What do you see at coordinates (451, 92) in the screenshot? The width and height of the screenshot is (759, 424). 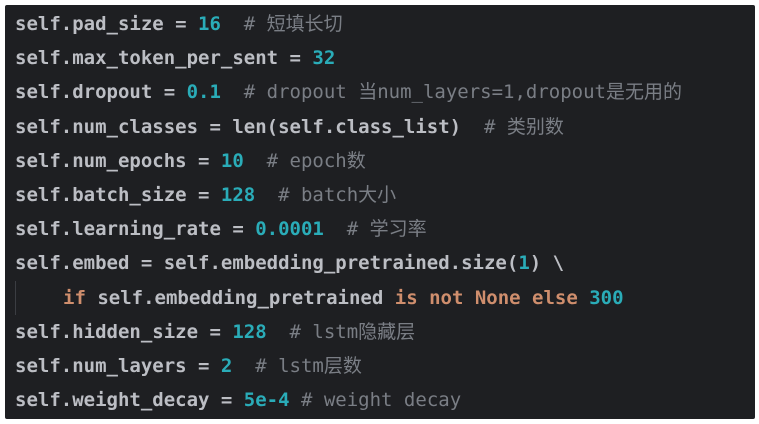 I see `comment: # dropout 当num_layers=1,dropout是无用的` at bounding box center [451, 92].